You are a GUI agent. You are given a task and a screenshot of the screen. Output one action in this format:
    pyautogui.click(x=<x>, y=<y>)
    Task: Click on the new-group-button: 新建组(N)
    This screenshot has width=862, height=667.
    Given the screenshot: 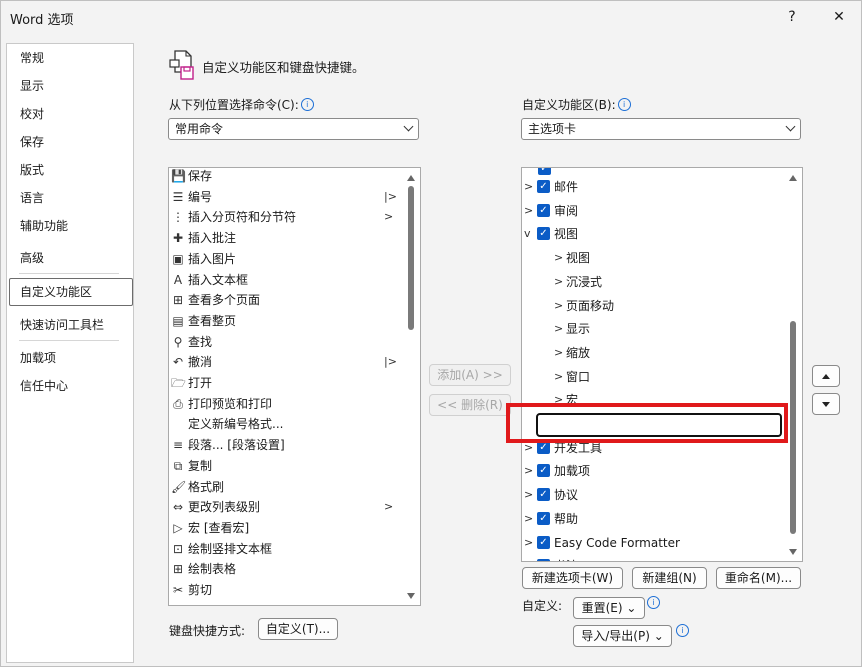 What is the action you would take?
    pyautogui.click(x=669, y=578)
    